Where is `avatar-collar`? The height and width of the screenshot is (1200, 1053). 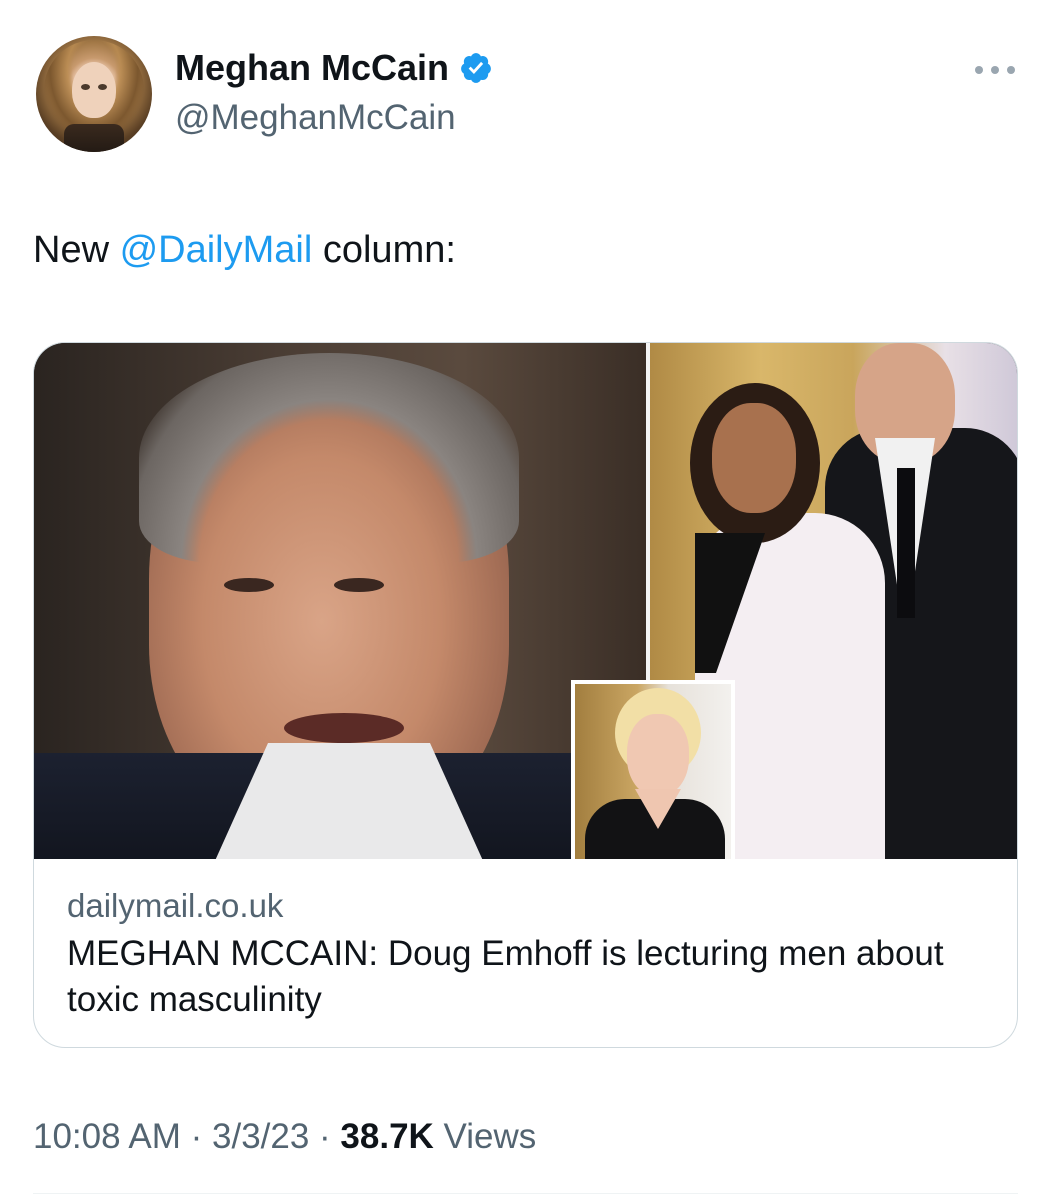 avatar-collar is located at coordinates (94, 138).